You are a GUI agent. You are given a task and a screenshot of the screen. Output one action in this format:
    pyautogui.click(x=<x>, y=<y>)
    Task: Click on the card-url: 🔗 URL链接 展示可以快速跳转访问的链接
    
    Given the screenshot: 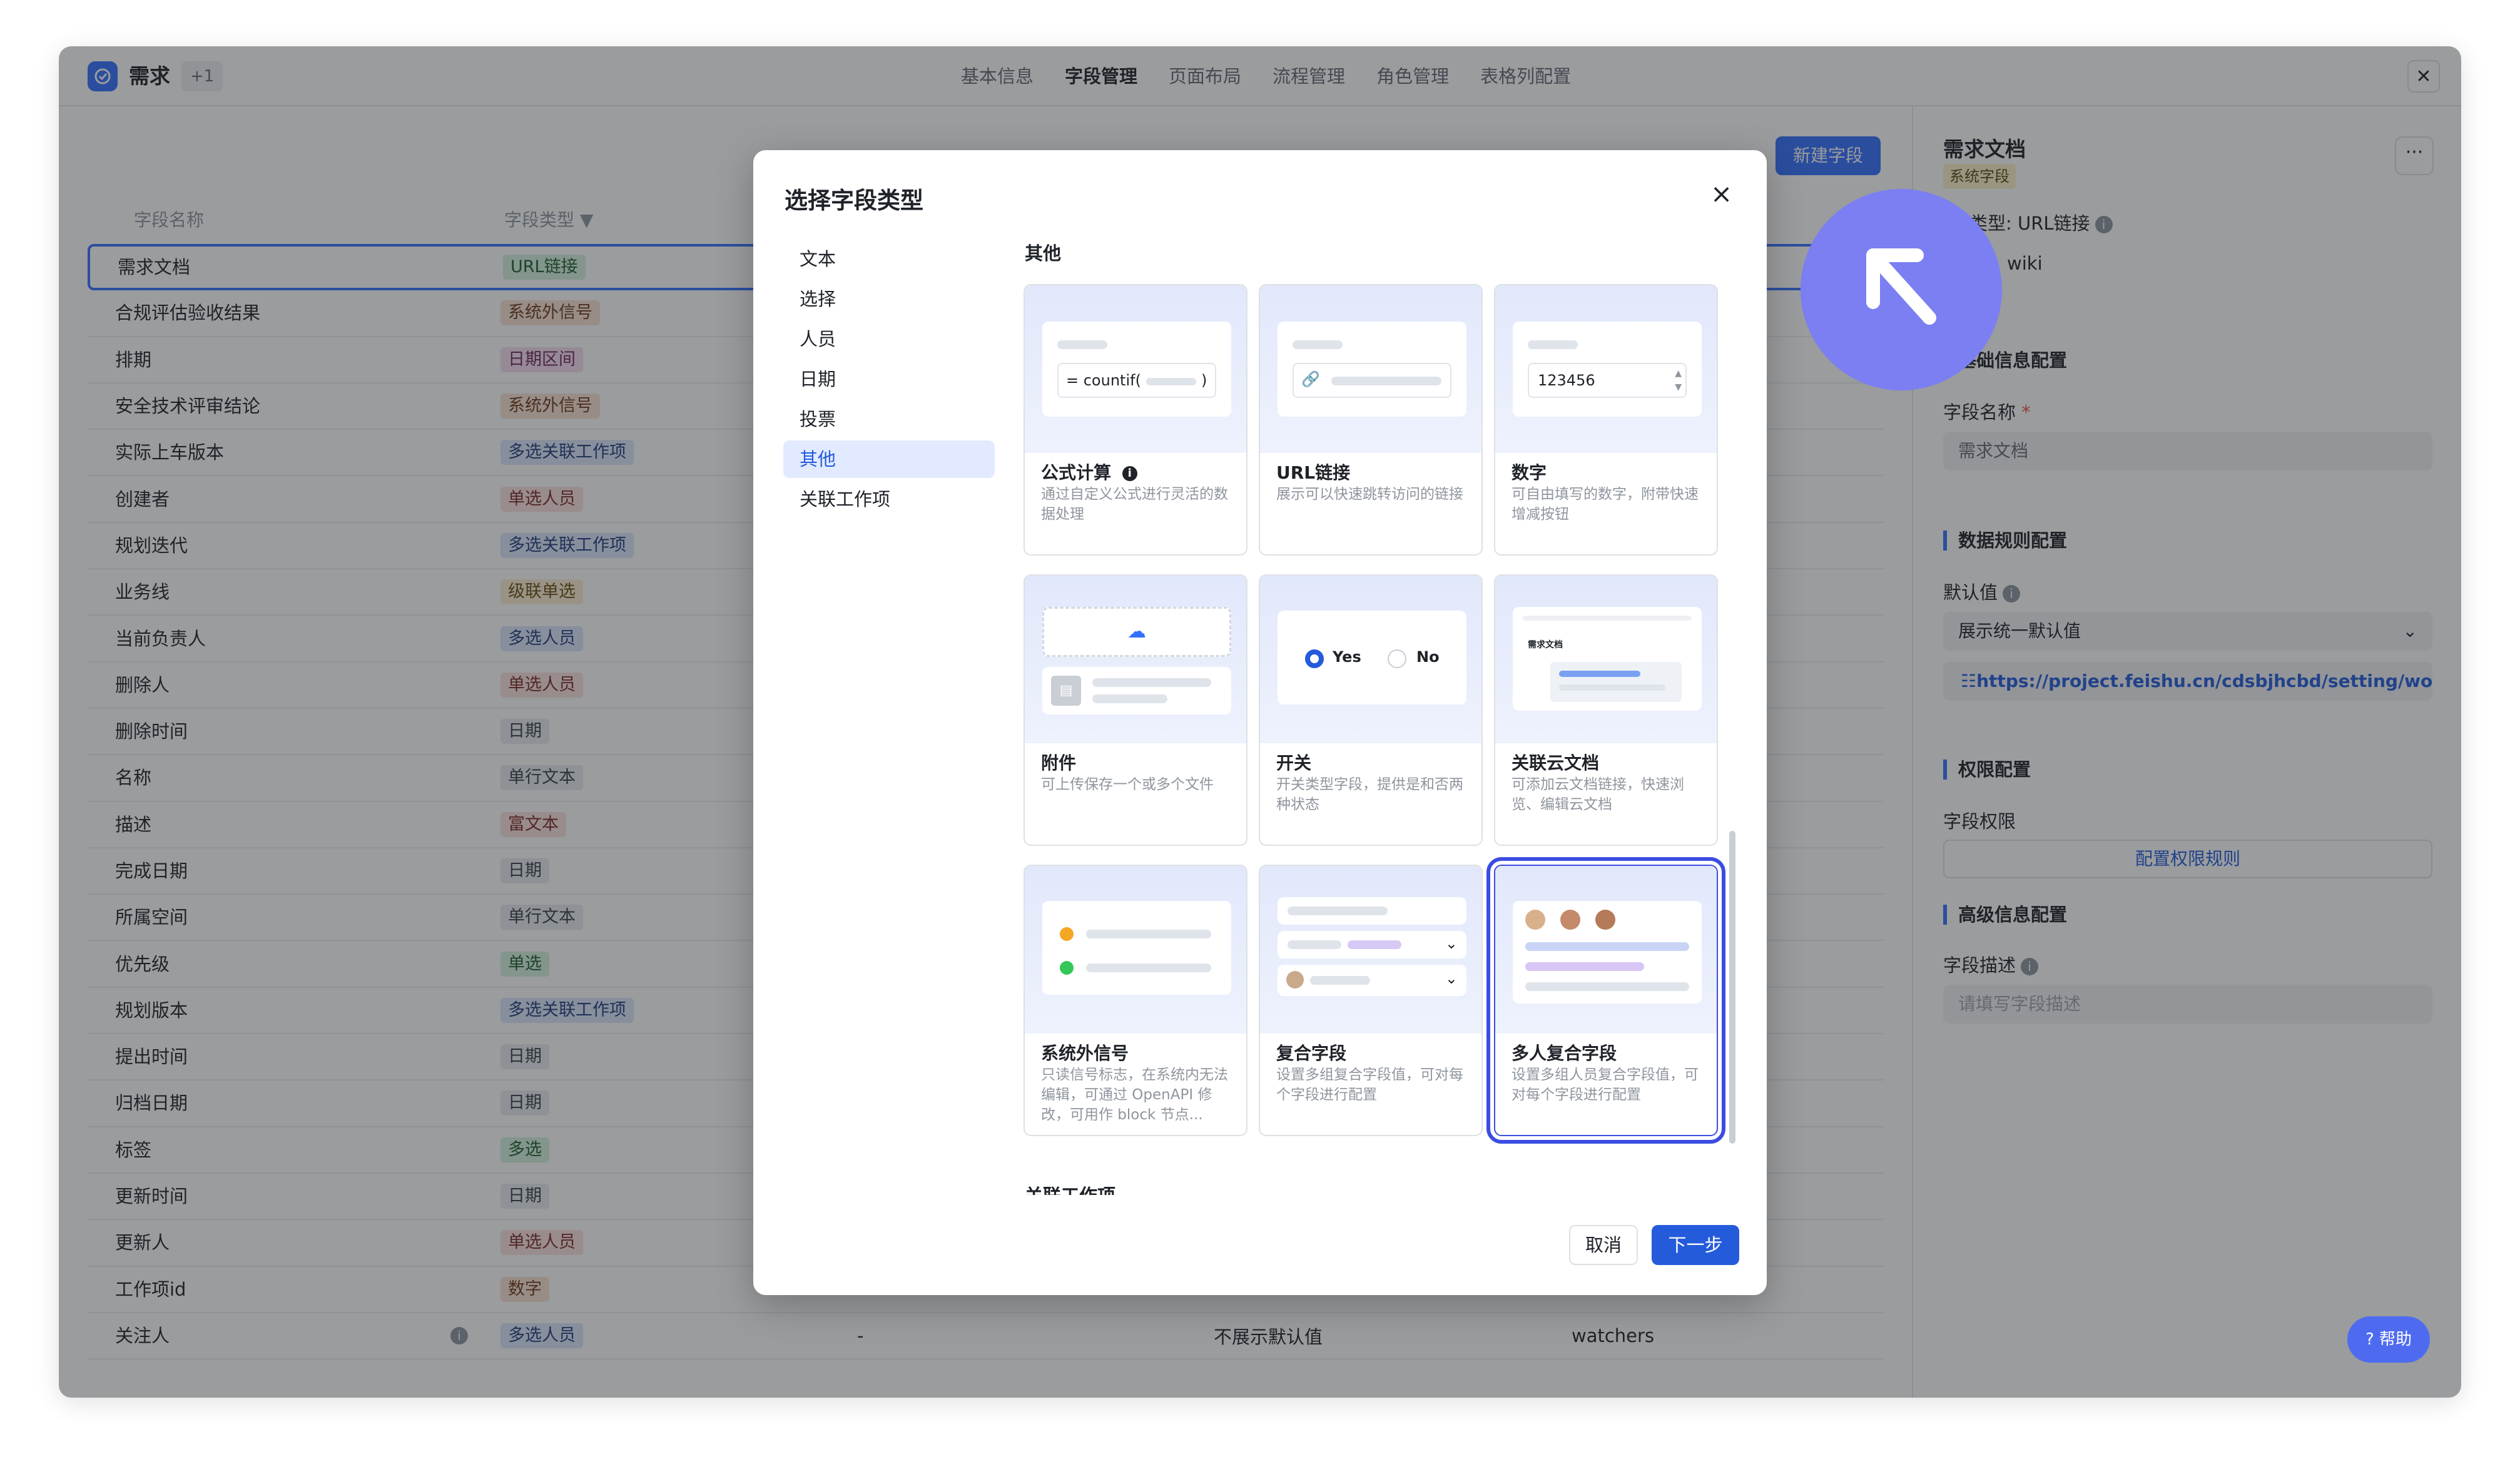 What is the action you would take?
    pyautogui.click(x=1371, y=420)
    